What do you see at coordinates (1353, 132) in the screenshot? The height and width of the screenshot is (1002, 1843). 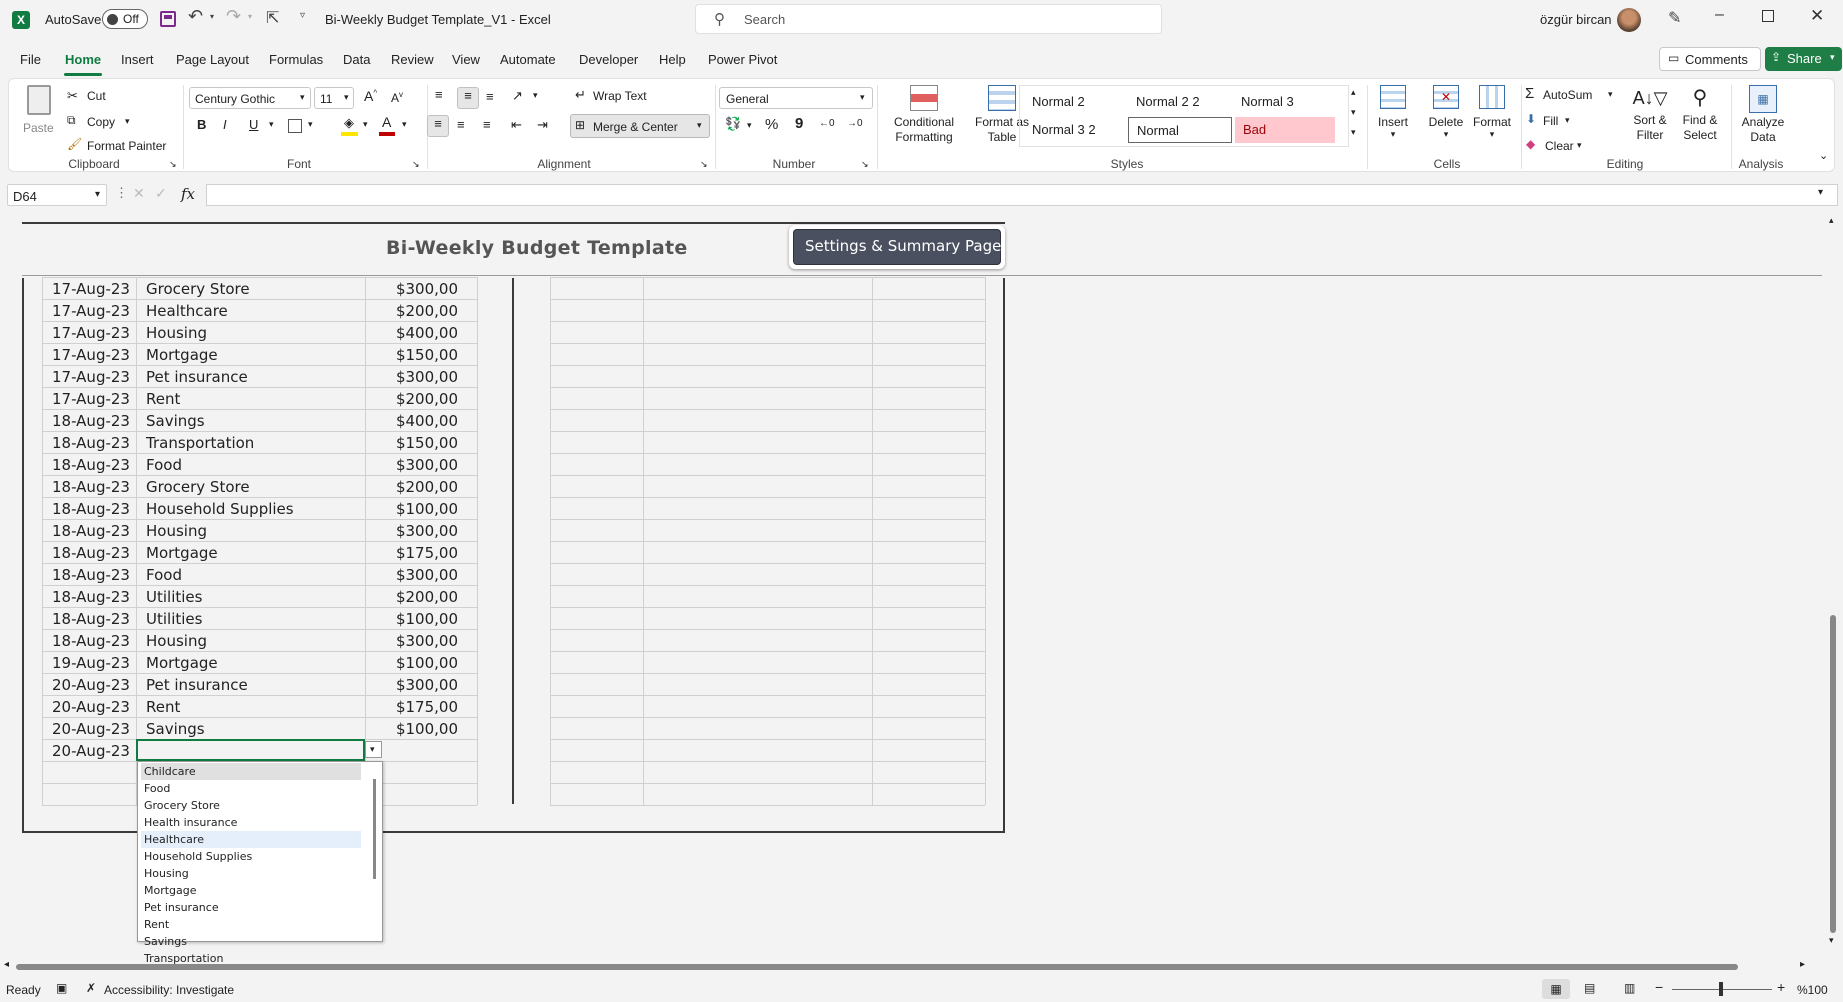 I see `gallery-more-icon: ▾` at bounding box center [1353, 132].